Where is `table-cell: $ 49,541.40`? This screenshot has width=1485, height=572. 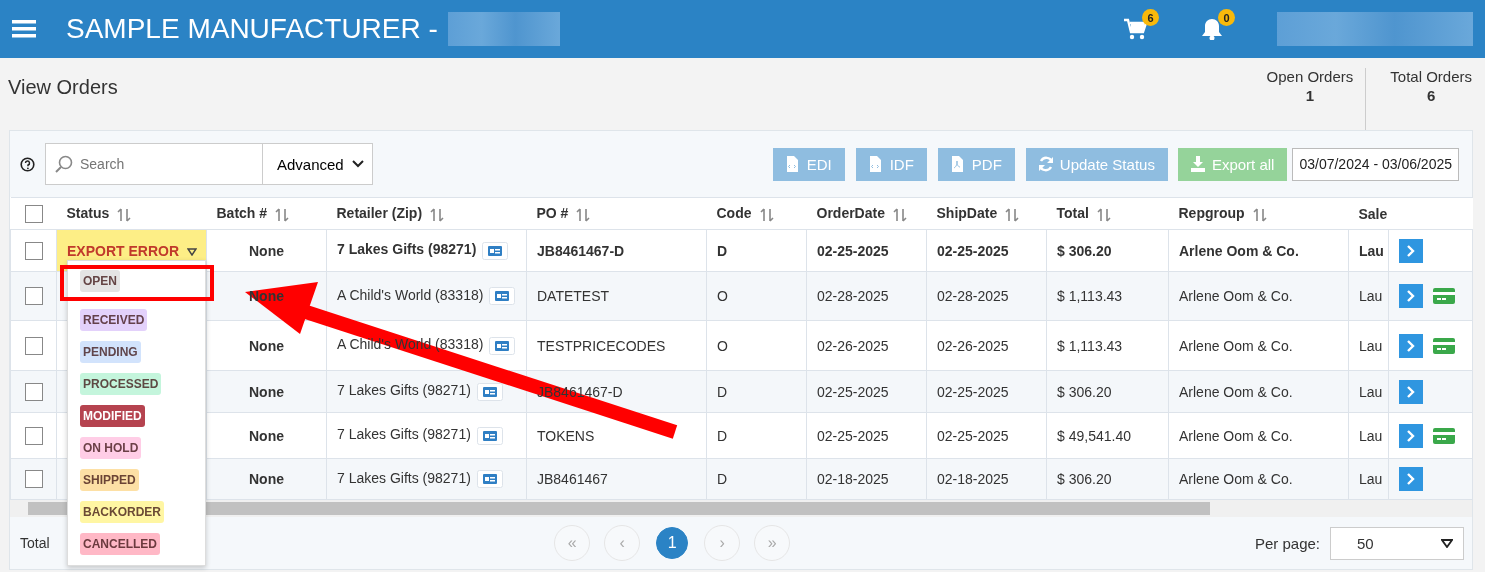 table-cell: $ 49,541.40 is located at coordinates (1094, 435).